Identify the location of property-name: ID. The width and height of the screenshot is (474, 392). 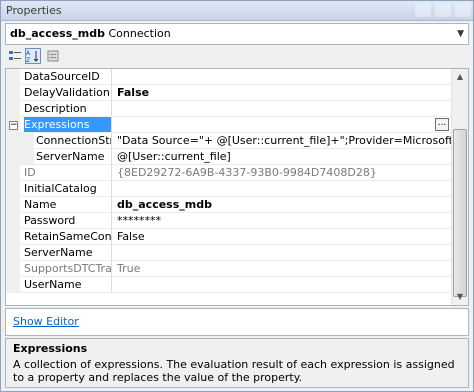
(68, 173).